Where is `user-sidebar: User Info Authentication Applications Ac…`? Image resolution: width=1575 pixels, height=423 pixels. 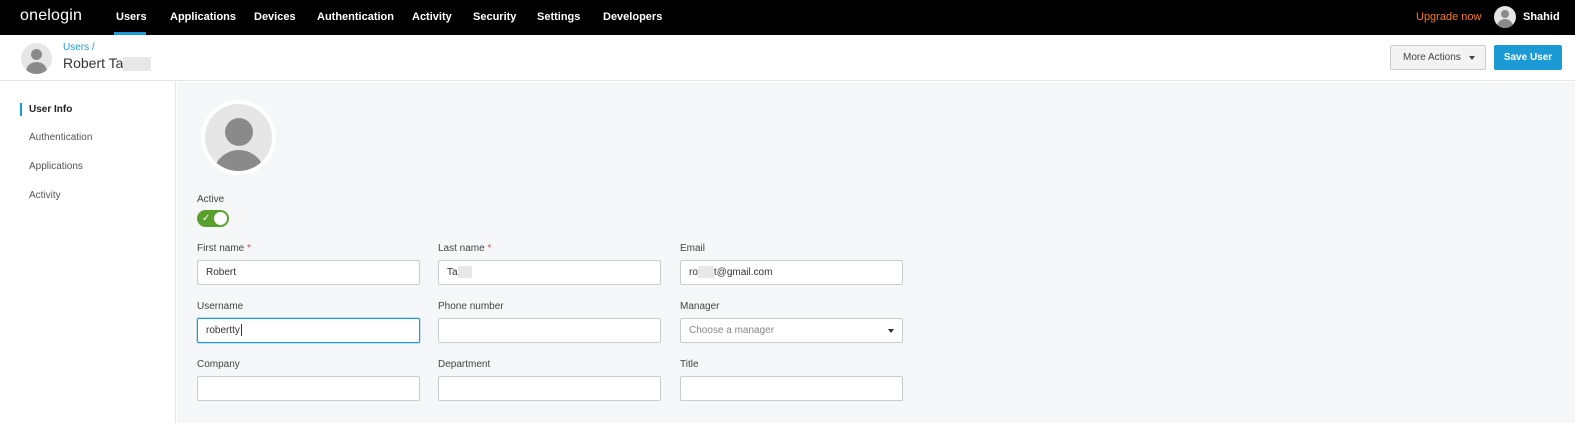 user-sidebar: User Info Authentication Applications Ac… is located at coordinates (88, 252).